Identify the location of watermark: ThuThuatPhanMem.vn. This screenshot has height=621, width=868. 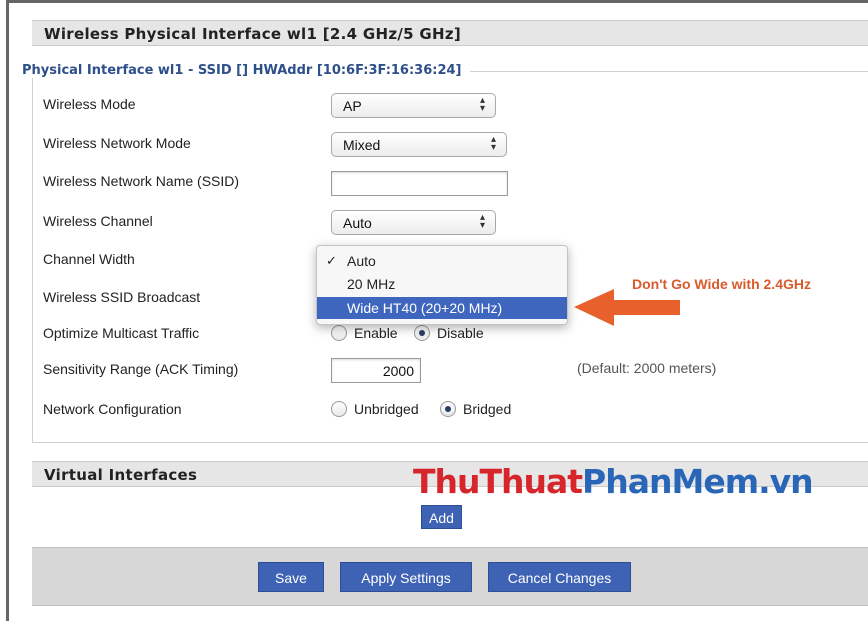
(613, 481).